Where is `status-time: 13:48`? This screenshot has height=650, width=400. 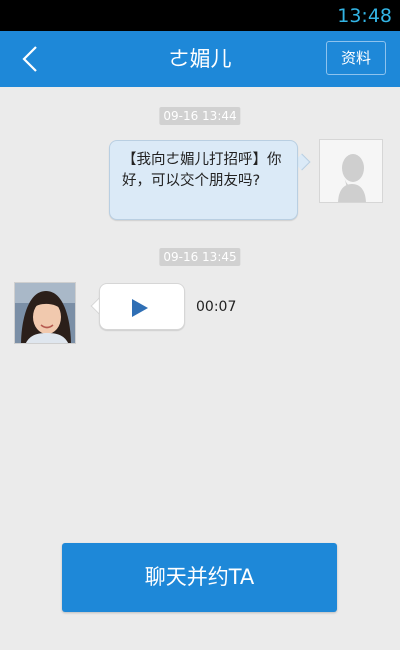
status-time: 13:48 is located at coordinates (364, 16).